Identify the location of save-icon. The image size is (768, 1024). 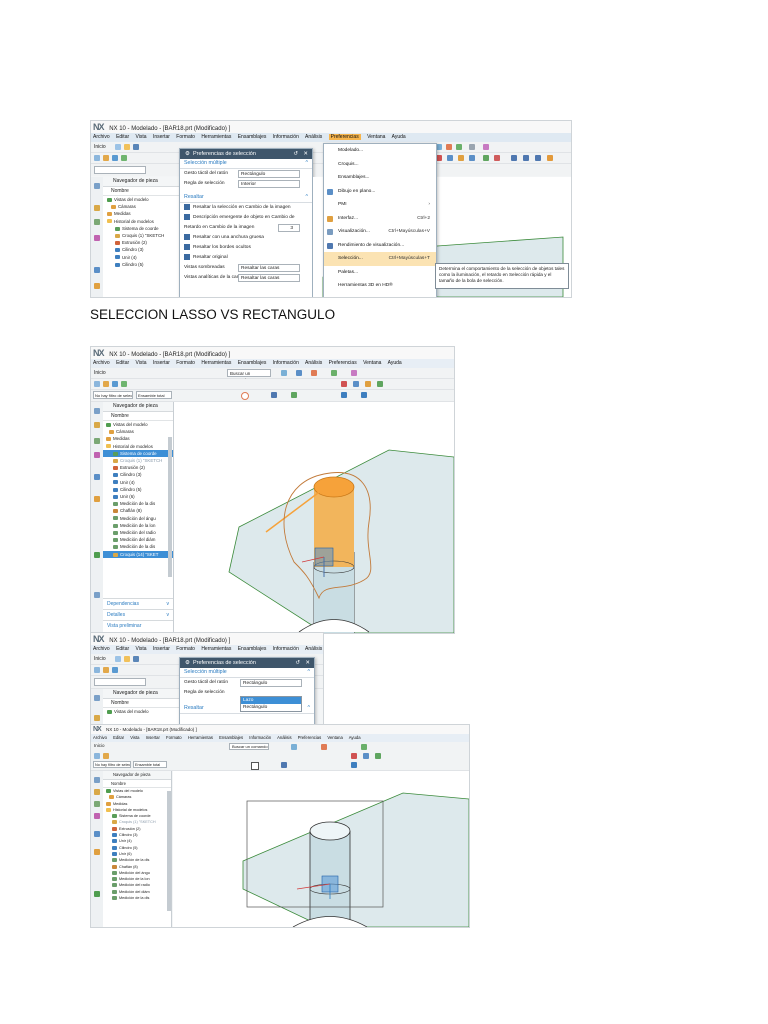
(136, 659).